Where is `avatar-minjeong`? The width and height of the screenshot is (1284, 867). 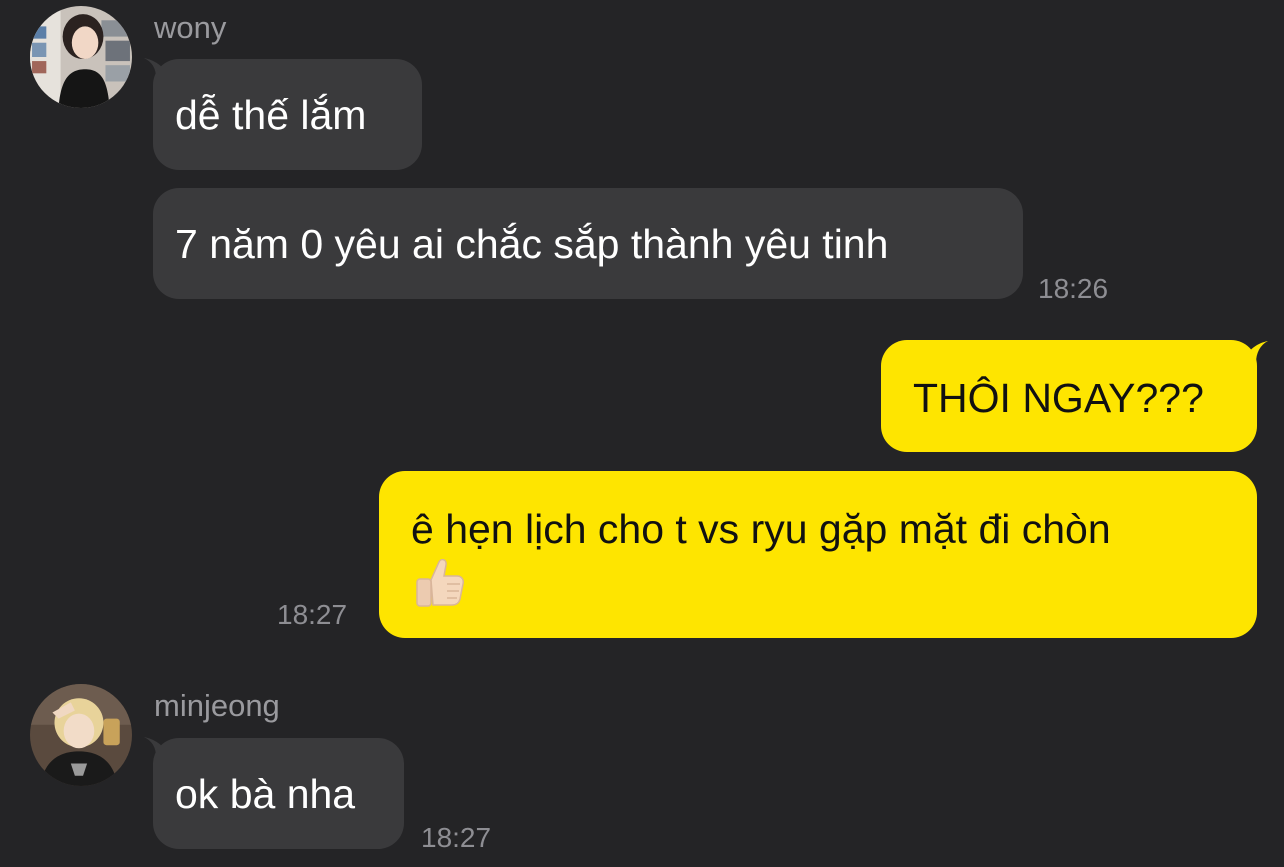 avatar-minjeong is located at coordinates (81, 735).